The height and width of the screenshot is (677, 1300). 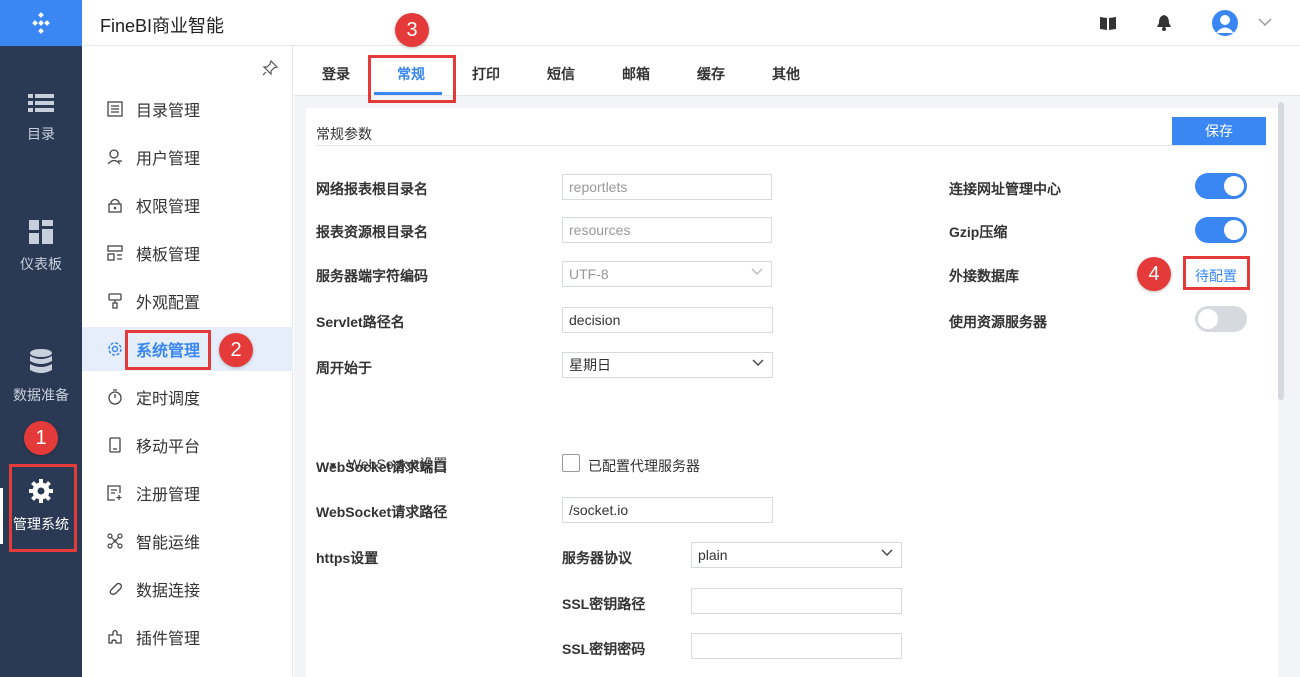 I want to click on gear-icon, so click(x=115, y=349).